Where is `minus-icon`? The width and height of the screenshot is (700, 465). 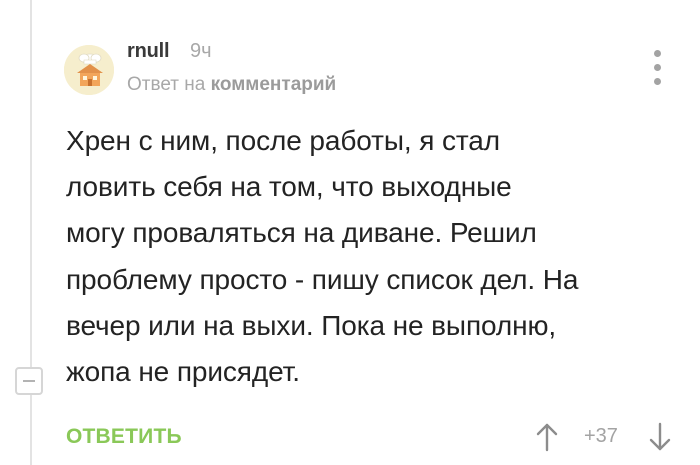
minus-icon is located at coordinates (29, 381).